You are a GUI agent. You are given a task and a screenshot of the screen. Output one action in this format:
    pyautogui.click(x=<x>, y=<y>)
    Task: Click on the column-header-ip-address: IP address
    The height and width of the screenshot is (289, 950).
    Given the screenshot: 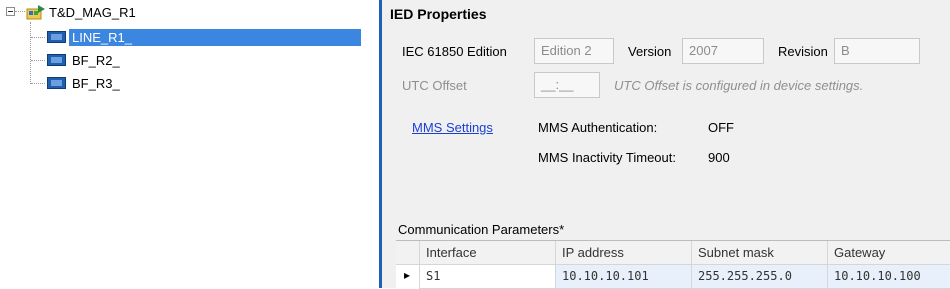 What is the action you would take?
    pyautogui.click(x=624, y=253)
    